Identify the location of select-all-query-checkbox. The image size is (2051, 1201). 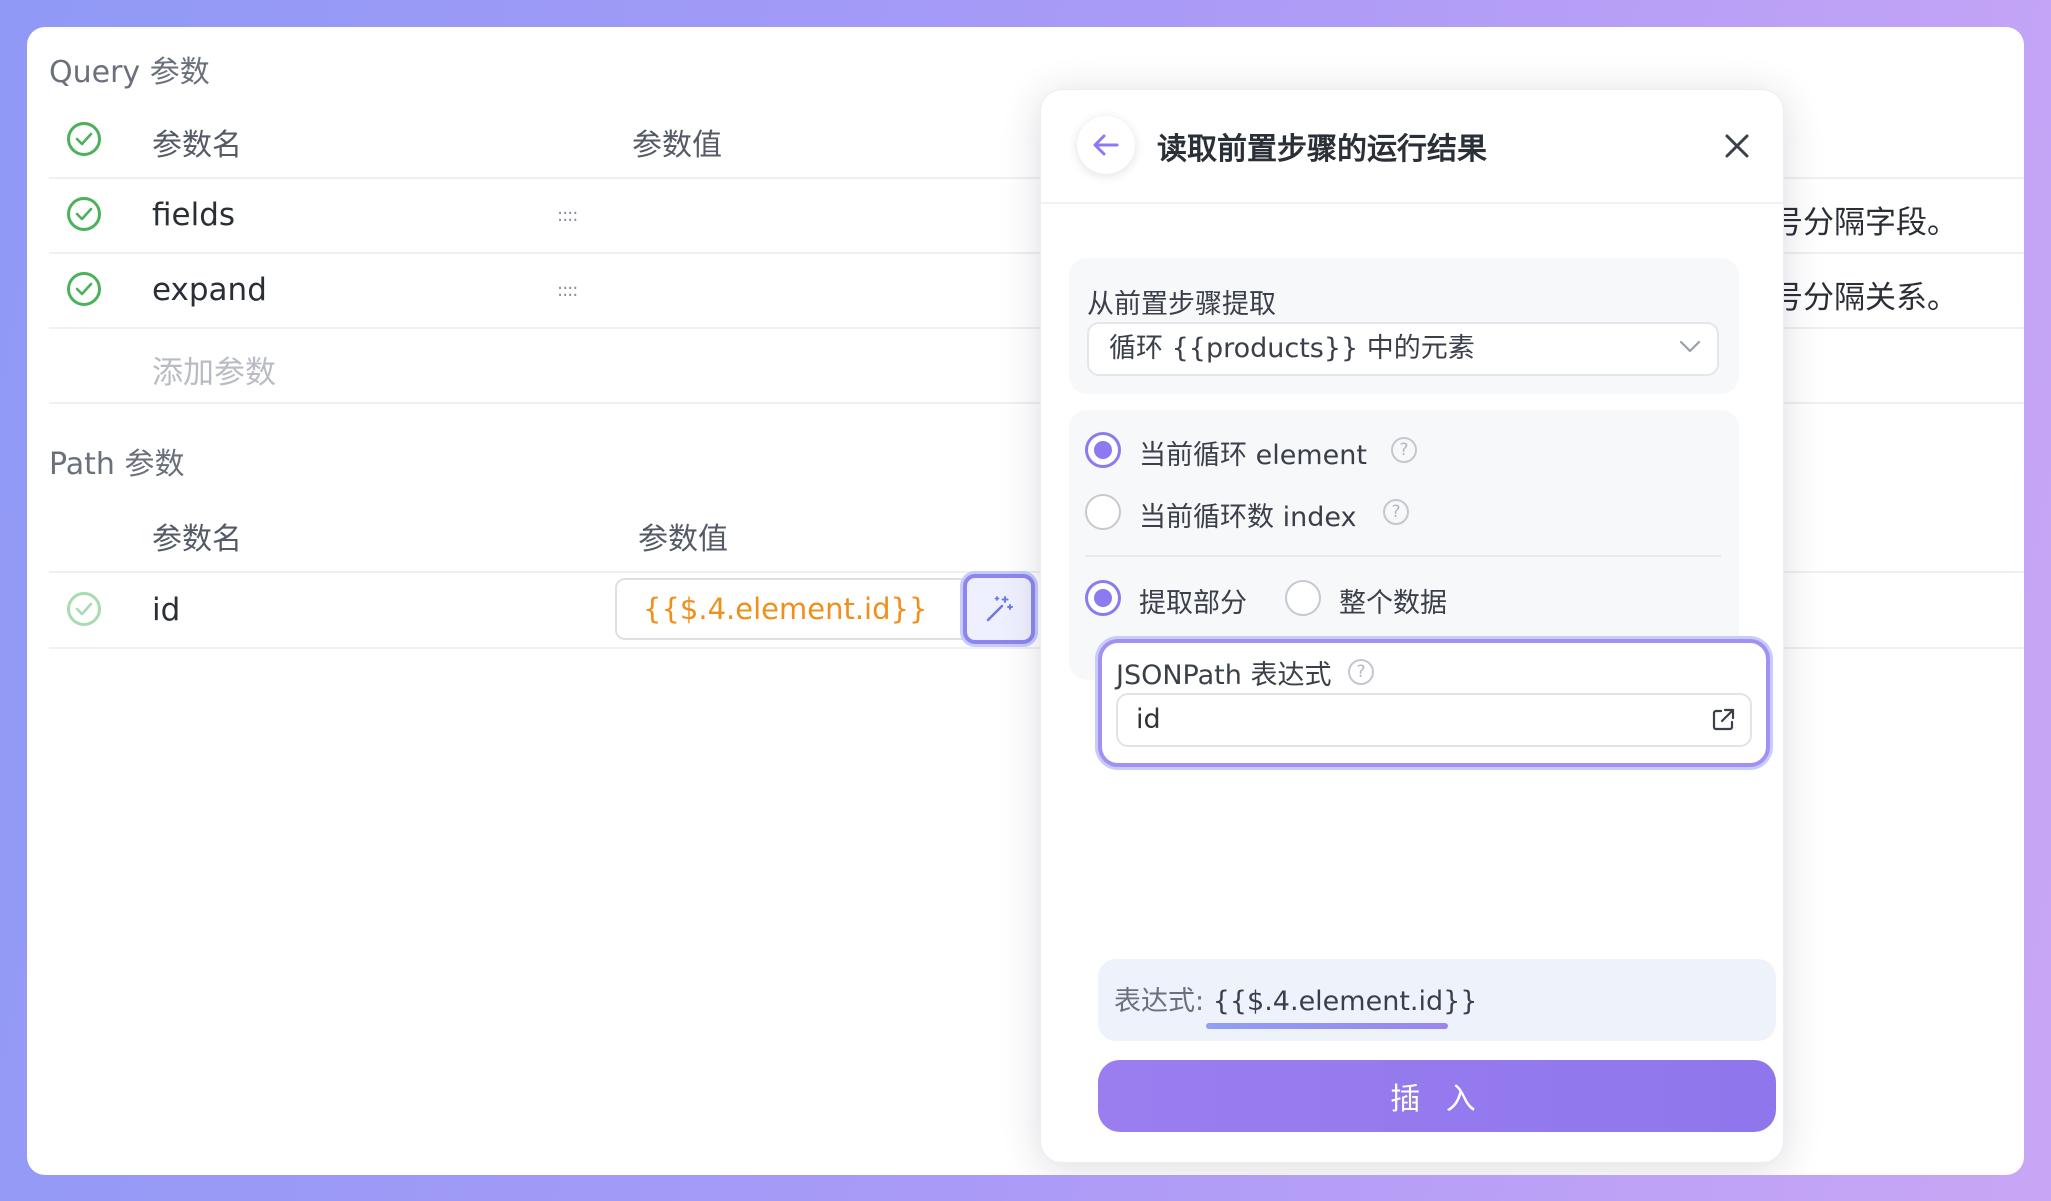
(84, 139).